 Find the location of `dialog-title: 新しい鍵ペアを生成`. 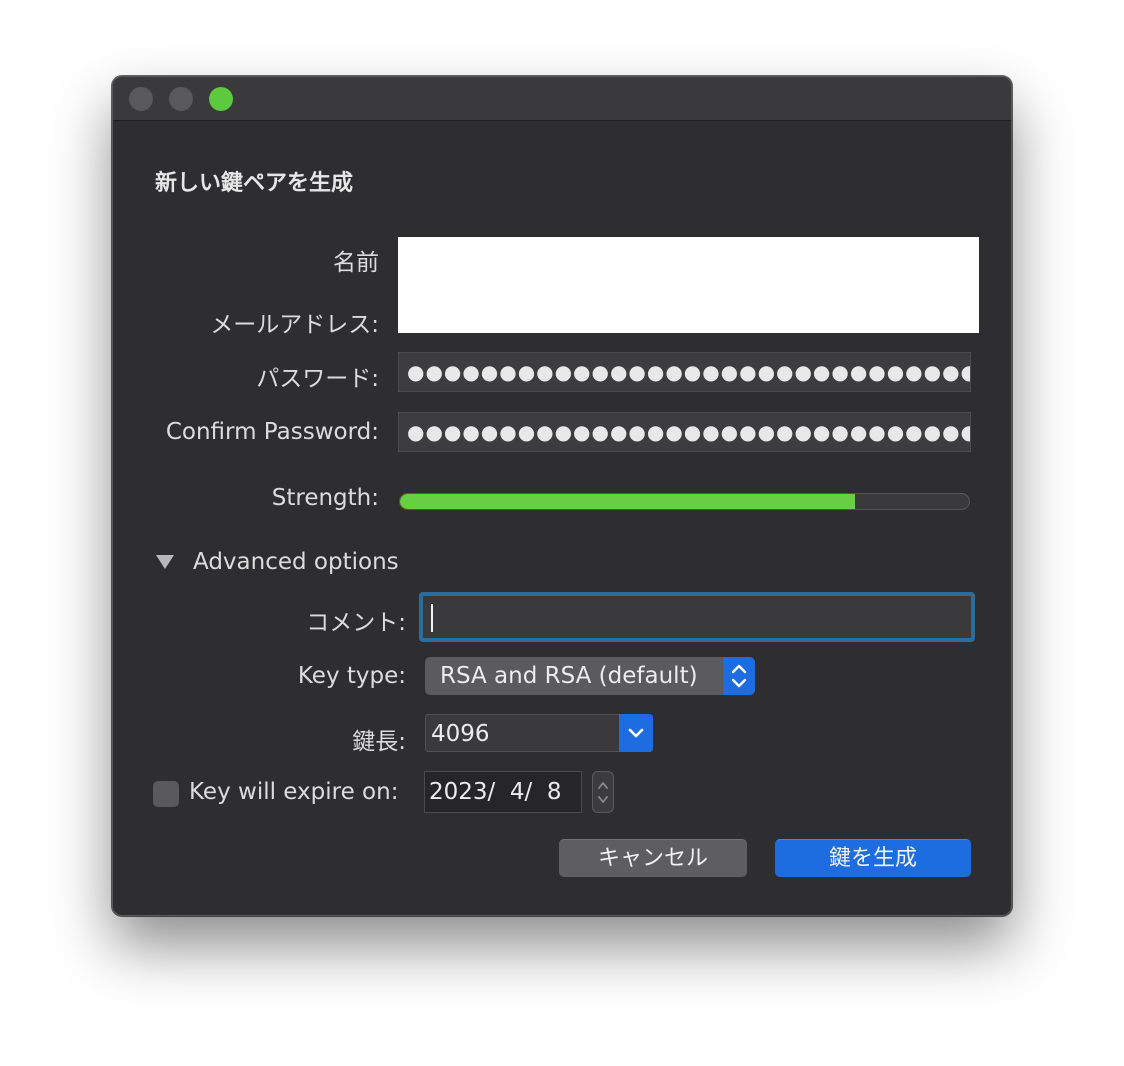

dialog-title: 新しい鍵ペアを生成 is located at coordinates (254, 183).